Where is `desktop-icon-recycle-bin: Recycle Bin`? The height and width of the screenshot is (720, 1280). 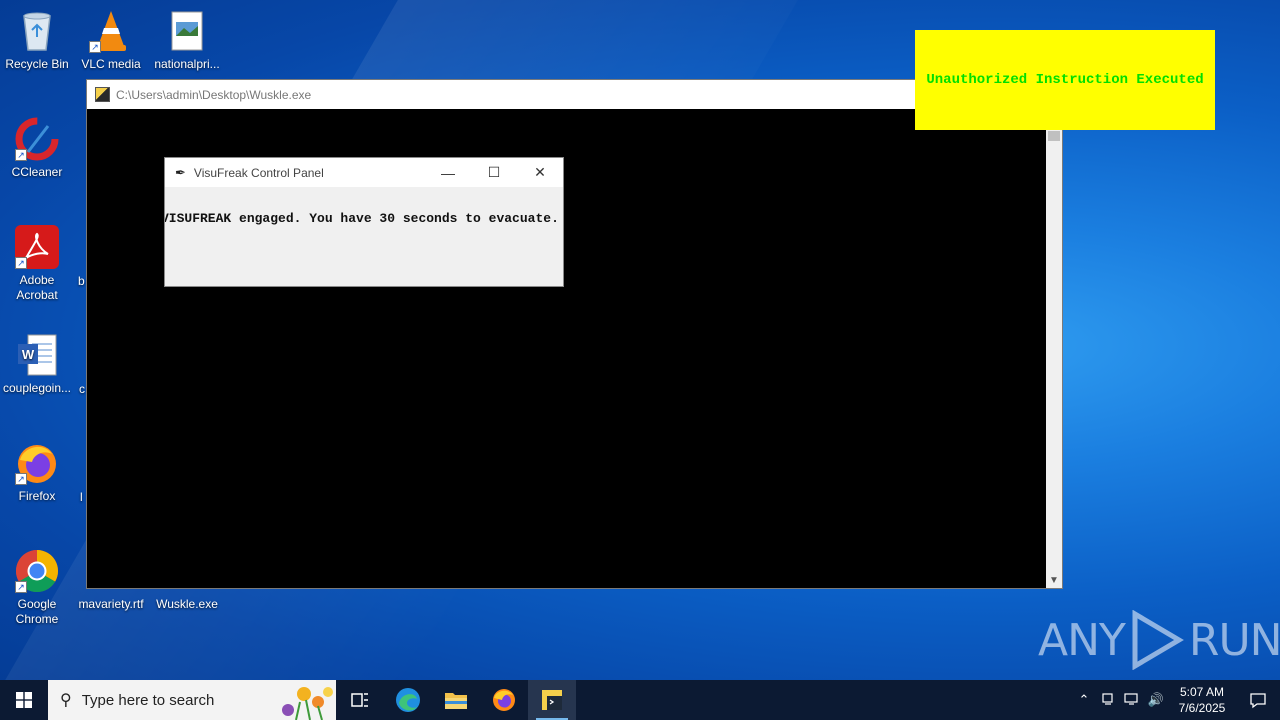 desktop-icon-recycle-bin: Recycle Bin is located at coordinates (37, 40).